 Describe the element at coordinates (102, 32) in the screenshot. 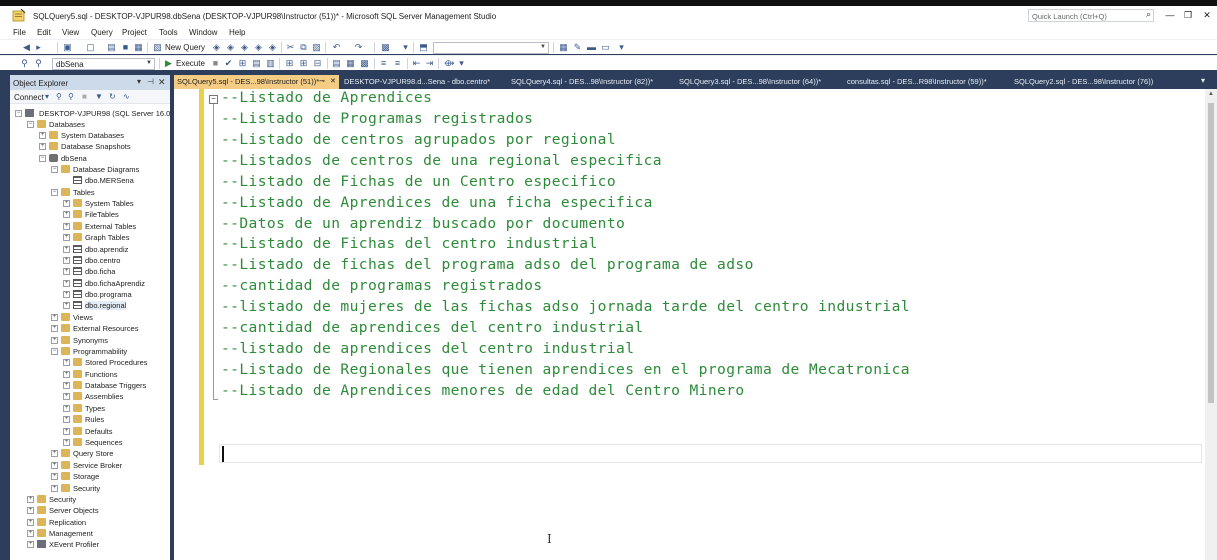

I see `menu-query: Query` at that location.